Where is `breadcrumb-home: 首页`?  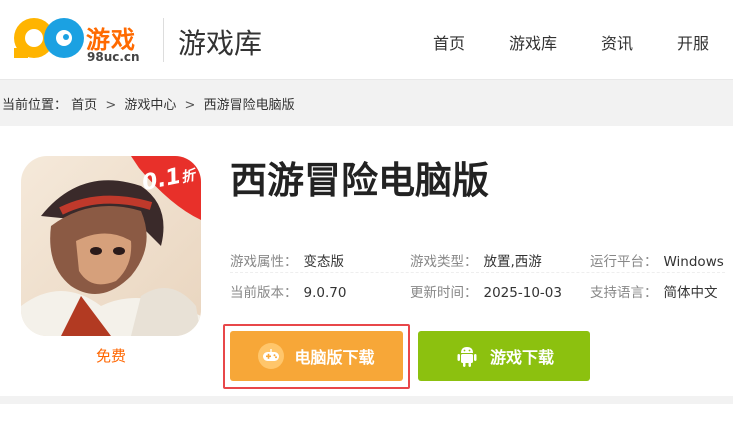 breadcrumb-home: 首页 is located at coordinates (84, 105).